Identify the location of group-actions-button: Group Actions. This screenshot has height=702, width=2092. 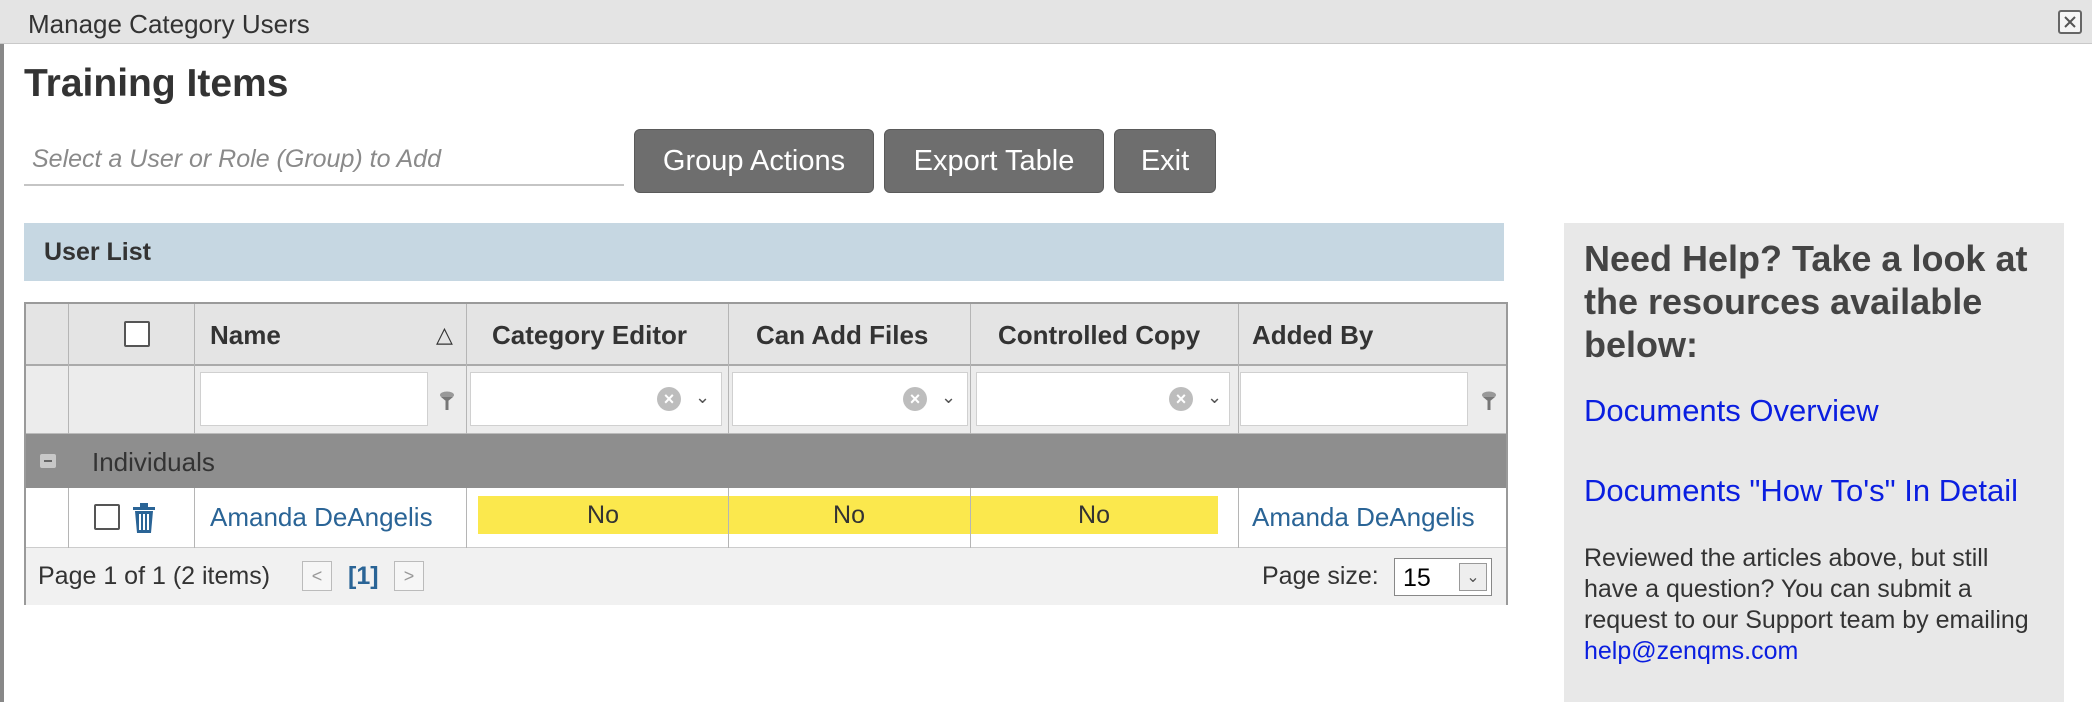
(754, 161).